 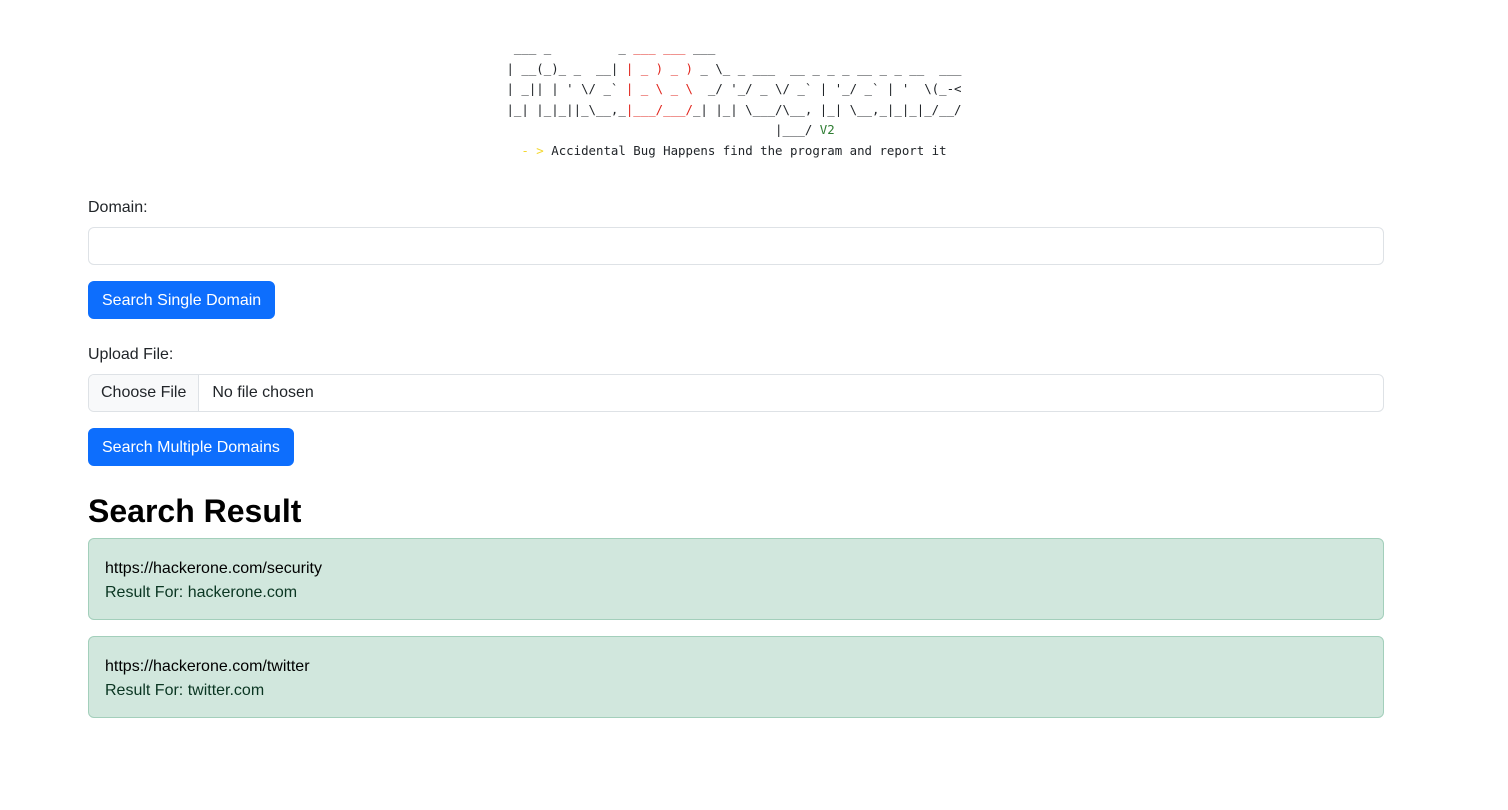 What do you see at coordinates (659, 68) in the screenshot?
I see `banner-line-red: | _ ) _ )` at bounding box center [659, 68].